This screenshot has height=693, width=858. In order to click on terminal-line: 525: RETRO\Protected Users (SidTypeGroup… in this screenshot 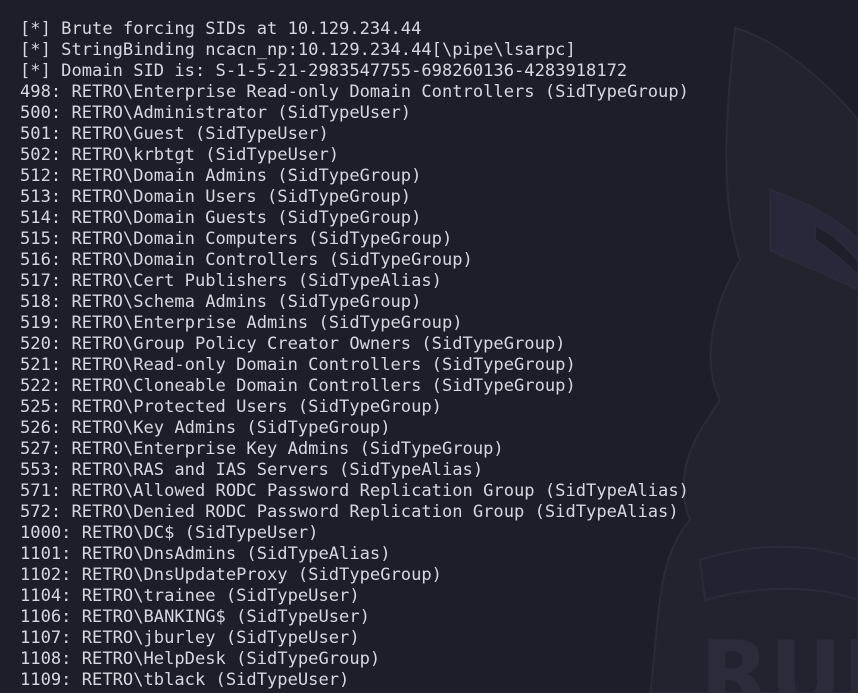, I will do `click(231, 407)`.